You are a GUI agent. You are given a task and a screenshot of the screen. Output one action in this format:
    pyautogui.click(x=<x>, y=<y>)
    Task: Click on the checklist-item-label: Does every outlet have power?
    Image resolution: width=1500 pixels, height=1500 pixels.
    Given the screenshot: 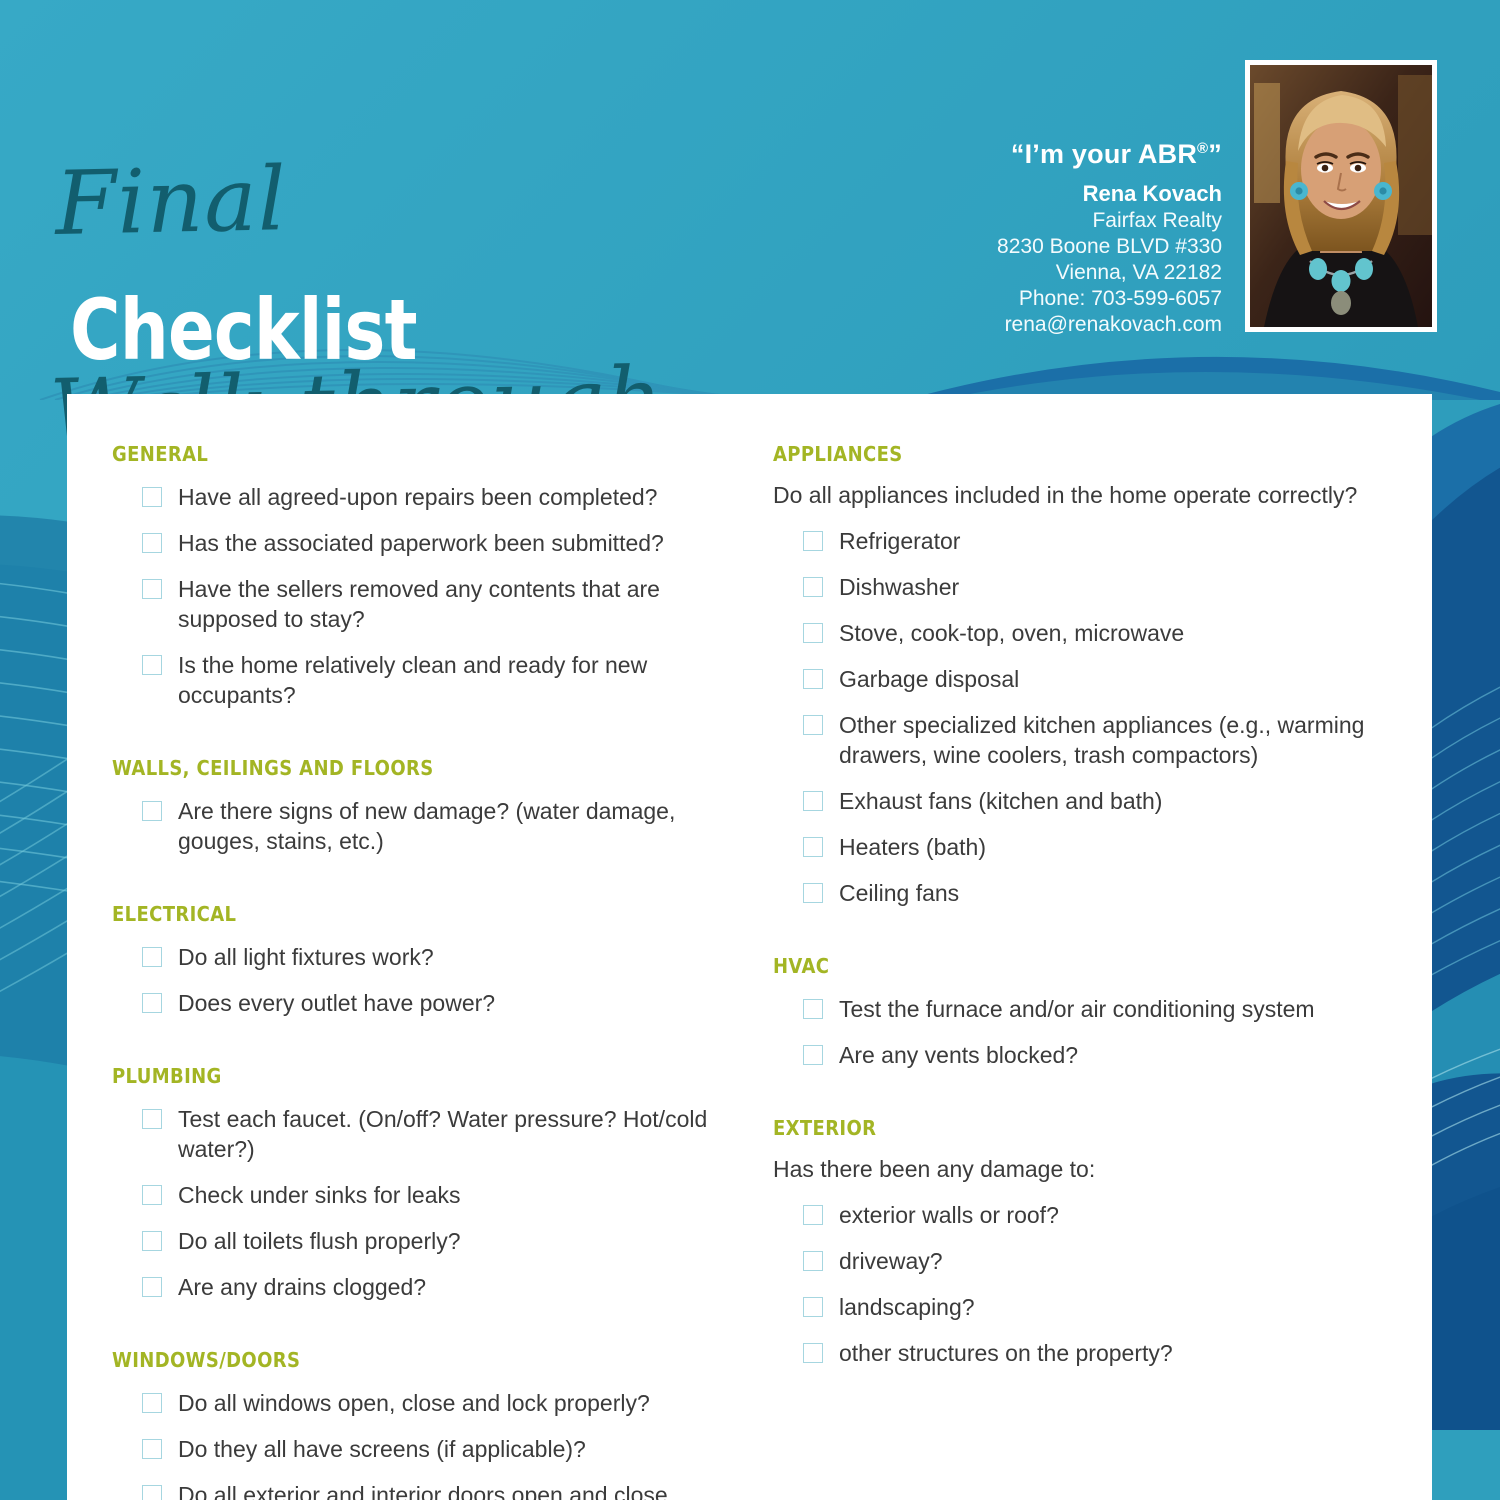 What is the action you would take?
    pyautogui.click(x=337, y=1003)
    